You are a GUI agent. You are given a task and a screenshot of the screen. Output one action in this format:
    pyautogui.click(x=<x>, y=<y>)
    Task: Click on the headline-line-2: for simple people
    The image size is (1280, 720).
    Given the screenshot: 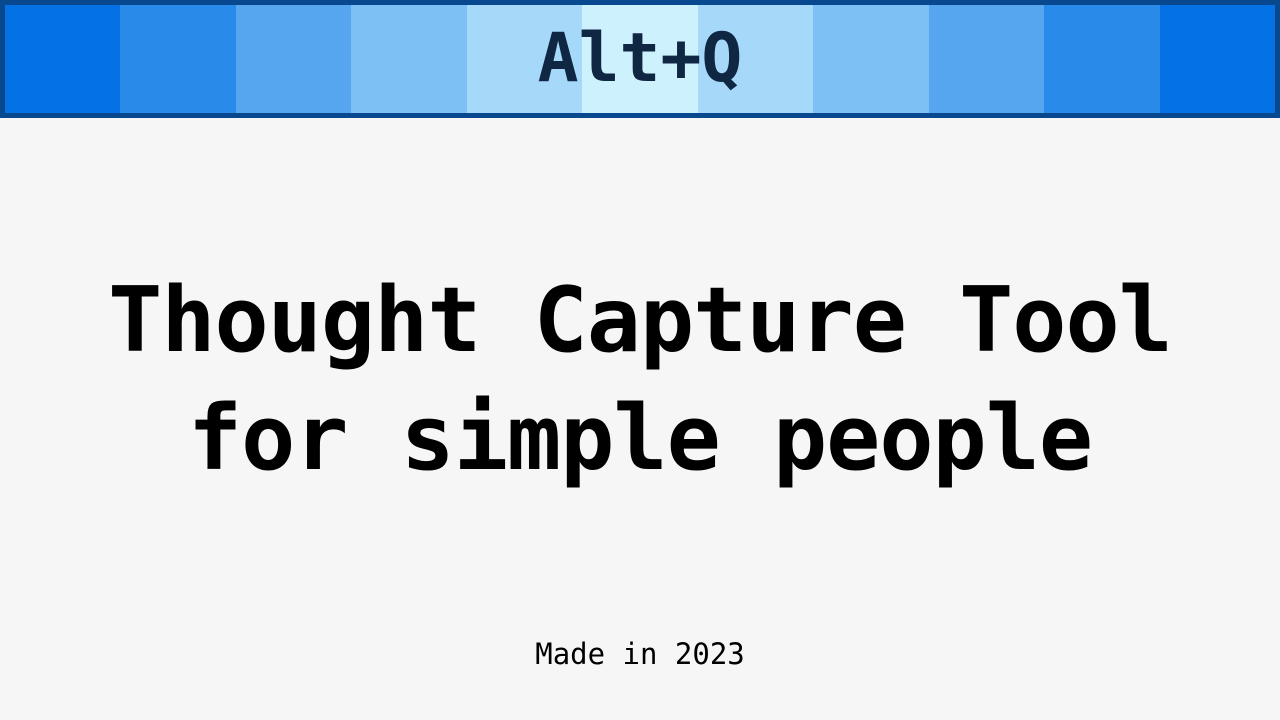 What is the action you would take?
    pyautogui.click(x=640, y=438)
    